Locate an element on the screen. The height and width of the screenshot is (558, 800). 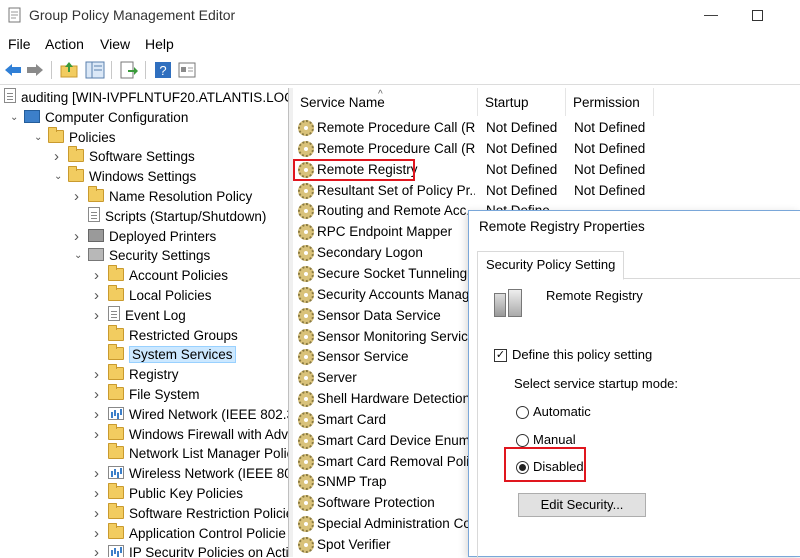
maximize-button is located at coordinates (757, 15).